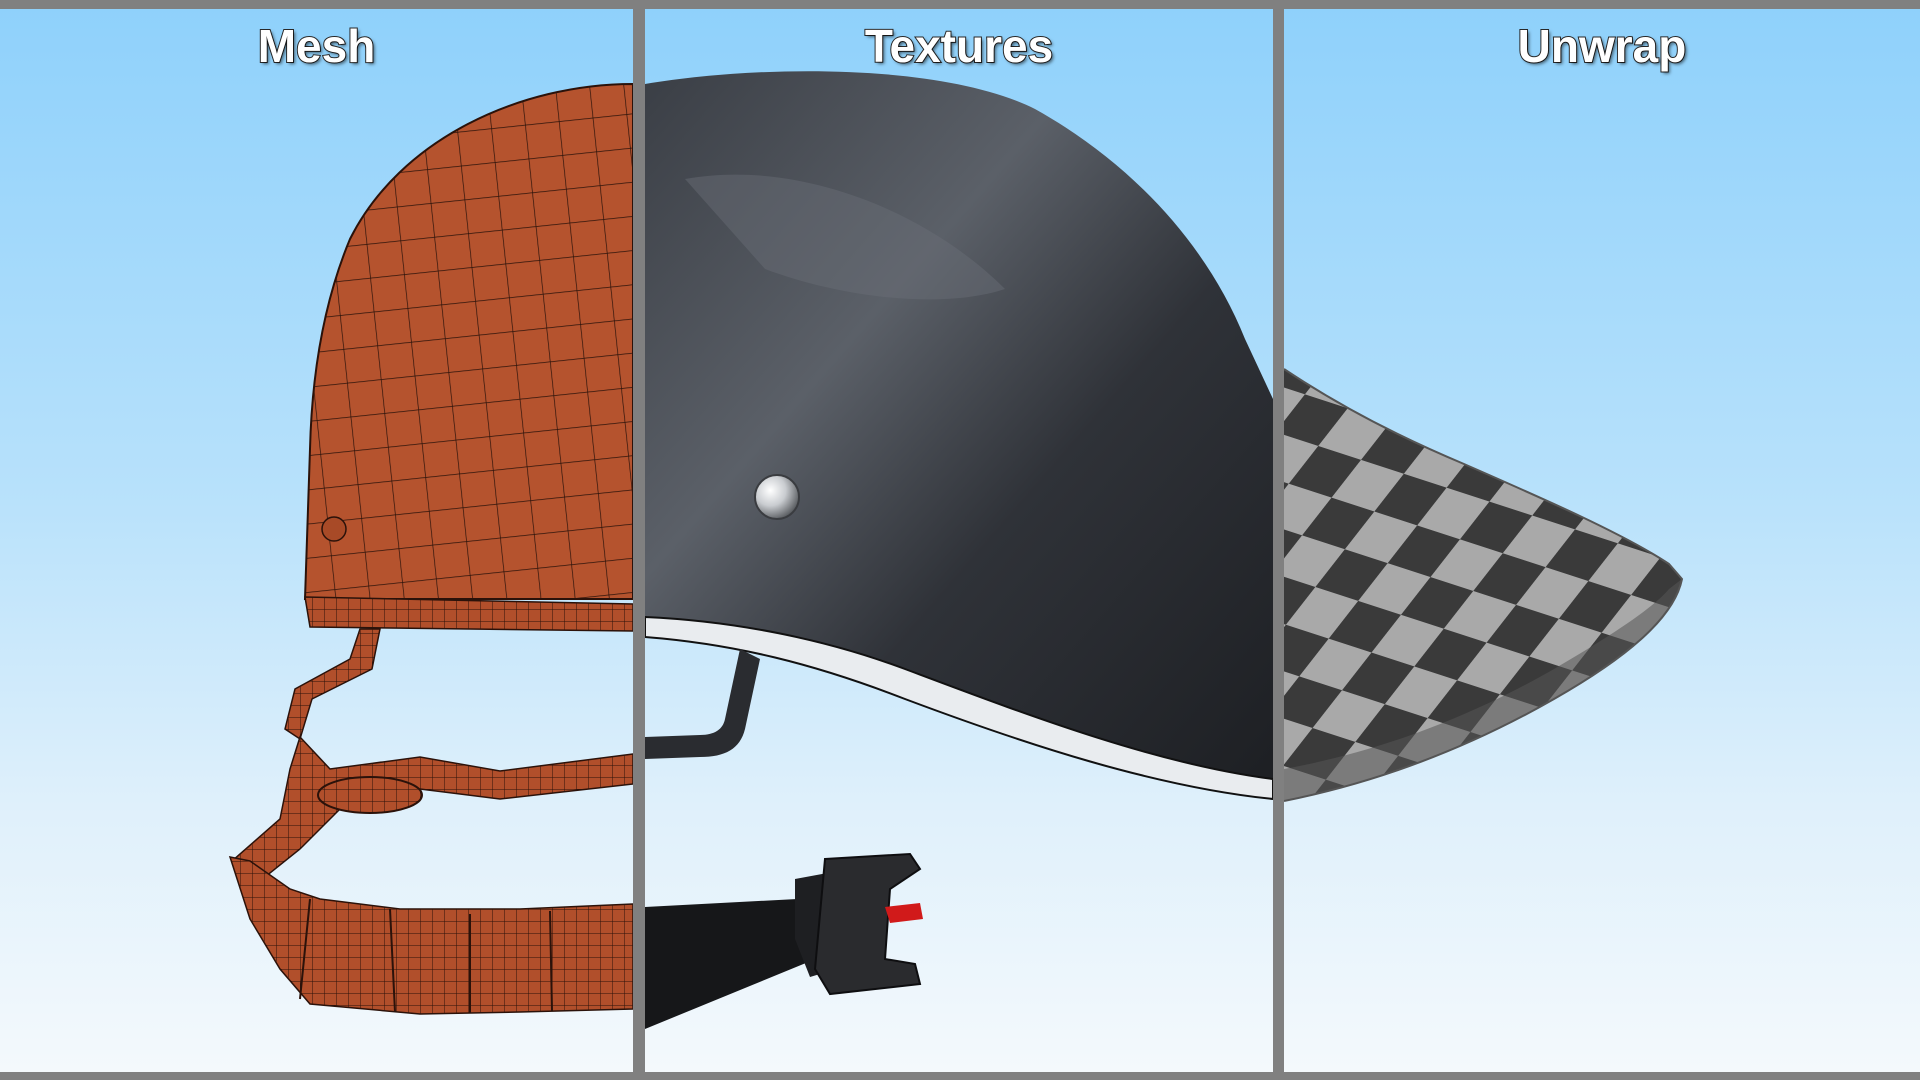 This screenshot has width=1920, height=1080. What do you see at coordinates (1484, 585) in the screenshot?
I see `checker-uv-brim-icon` at bounding box center [1484, 585].